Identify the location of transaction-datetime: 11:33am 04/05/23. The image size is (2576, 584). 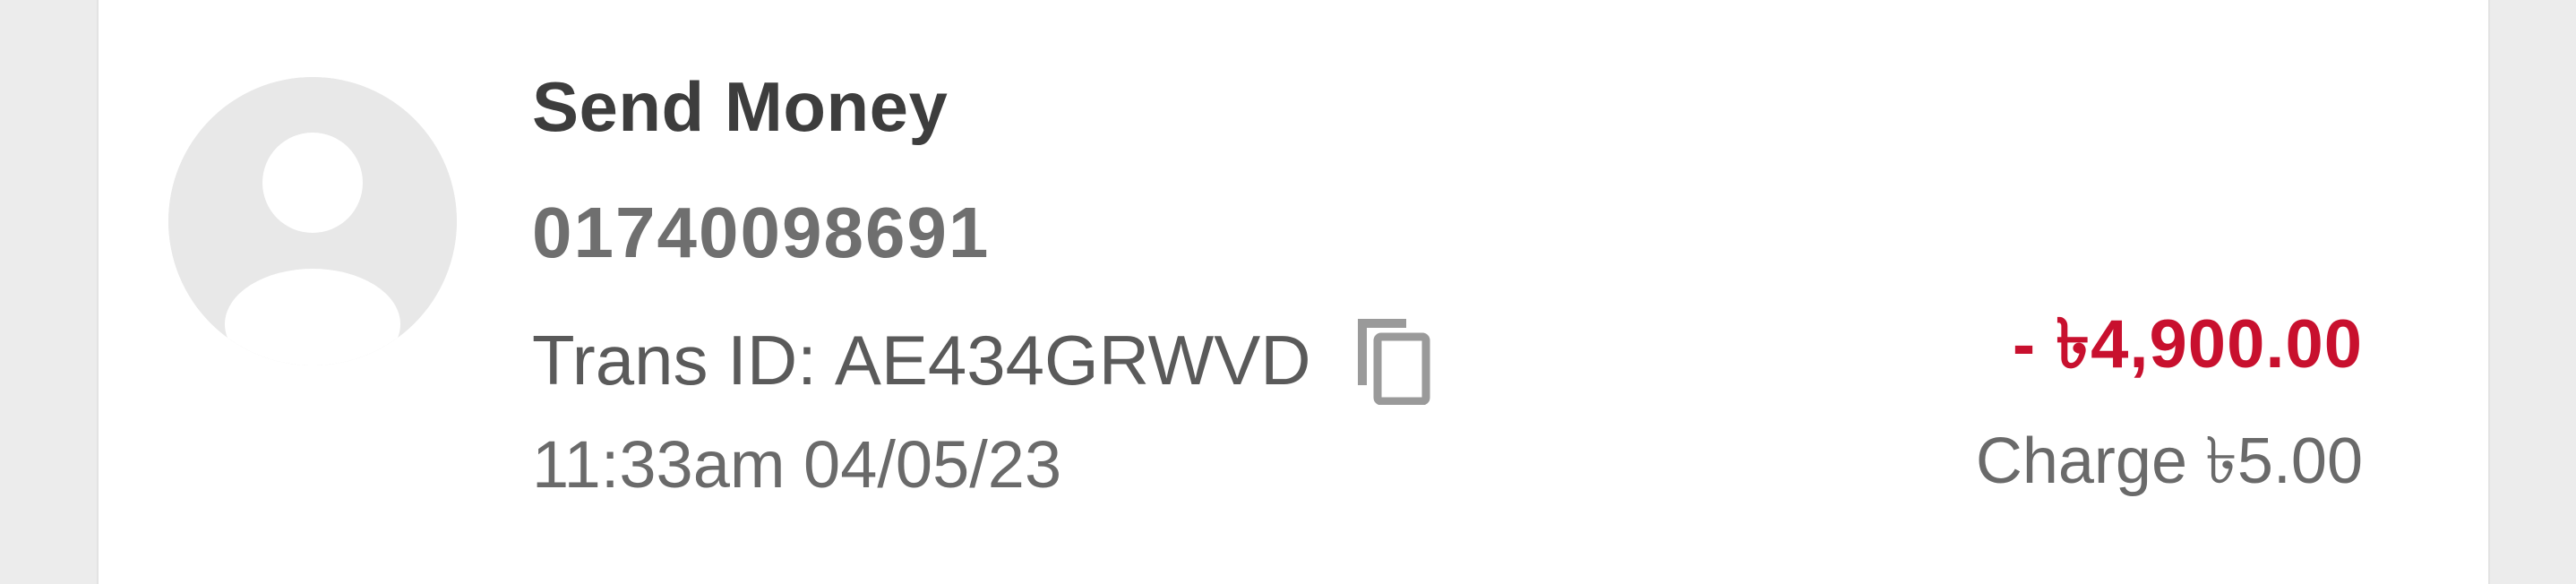
(797, 465).